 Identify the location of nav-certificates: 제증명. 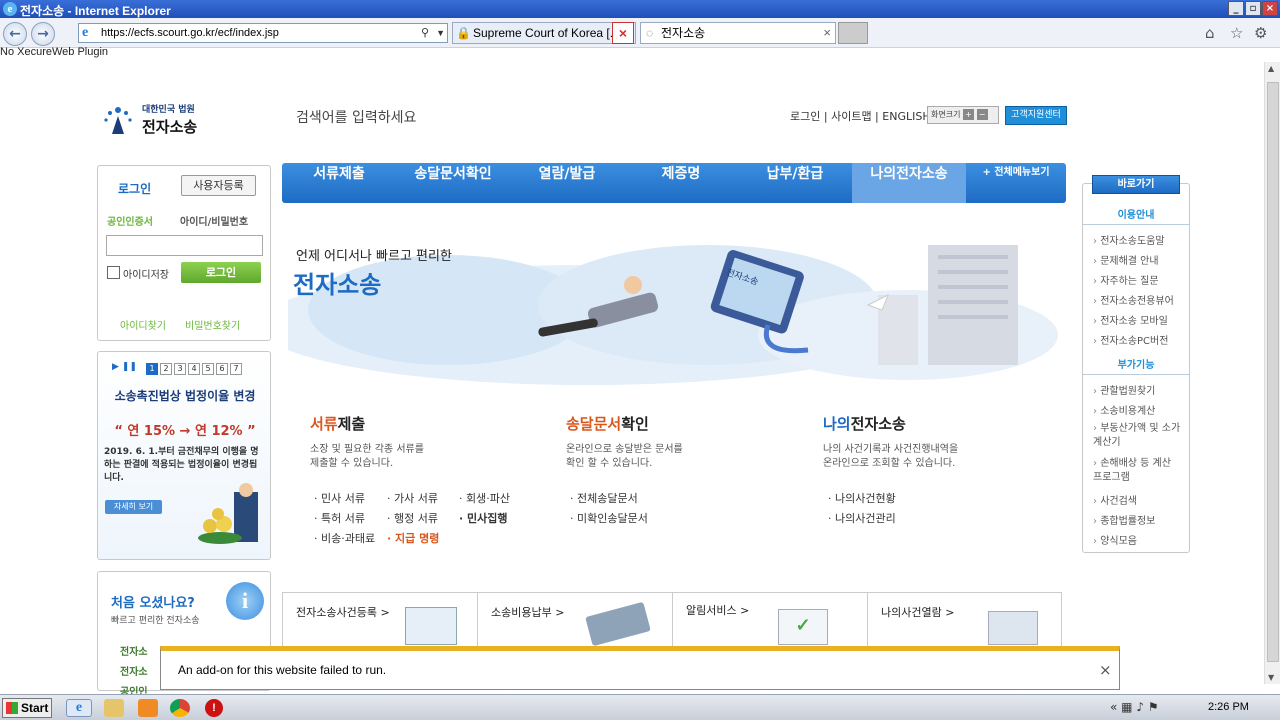
(681, 183).